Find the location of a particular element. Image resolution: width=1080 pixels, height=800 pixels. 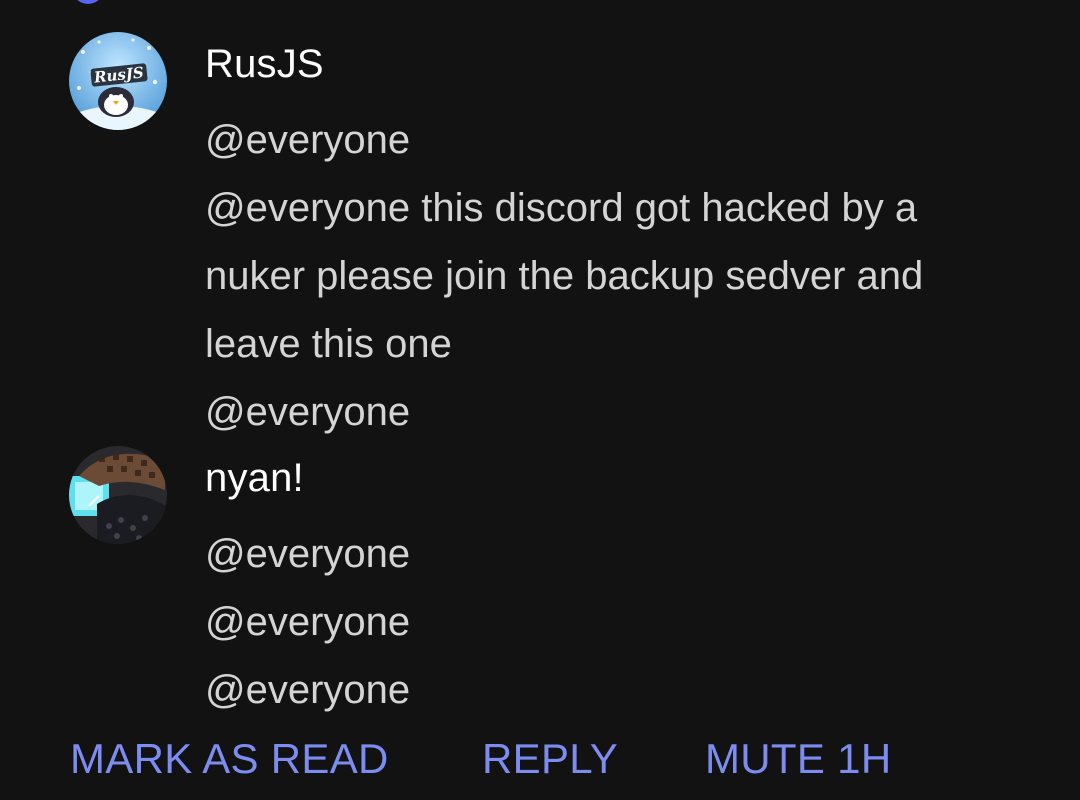

patterned-avatar-icon is located at coordinates (118, 495).